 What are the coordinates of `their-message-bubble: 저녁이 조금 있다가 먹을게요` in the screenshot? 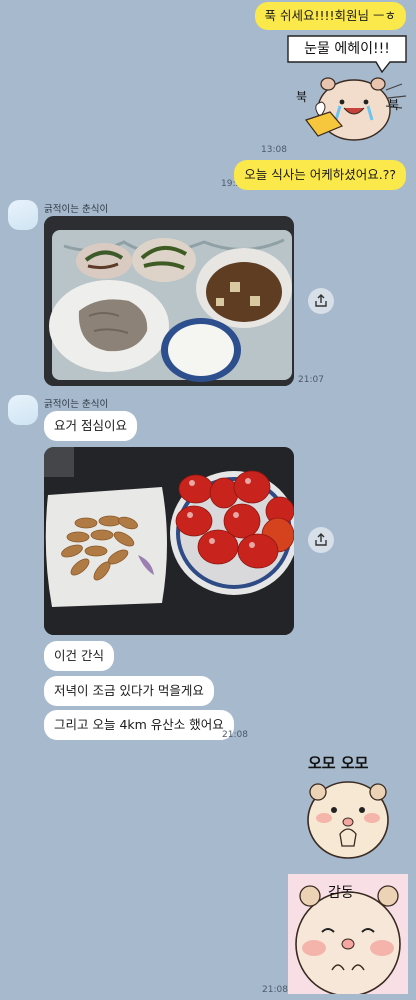 It's located at (129, 691).